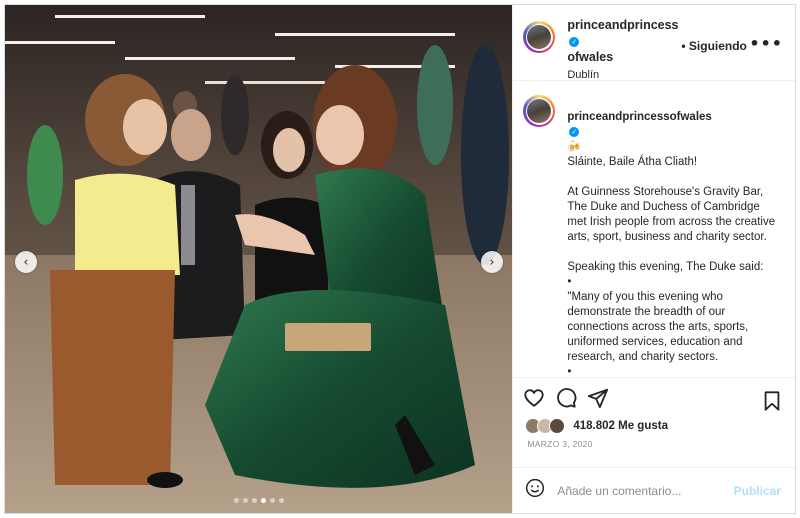 The height and width of the screenshot is (518, 800). Describe the element at coordinates (714, 46) in the screenshot. I see `following-button: • Siguiendo` at that location.